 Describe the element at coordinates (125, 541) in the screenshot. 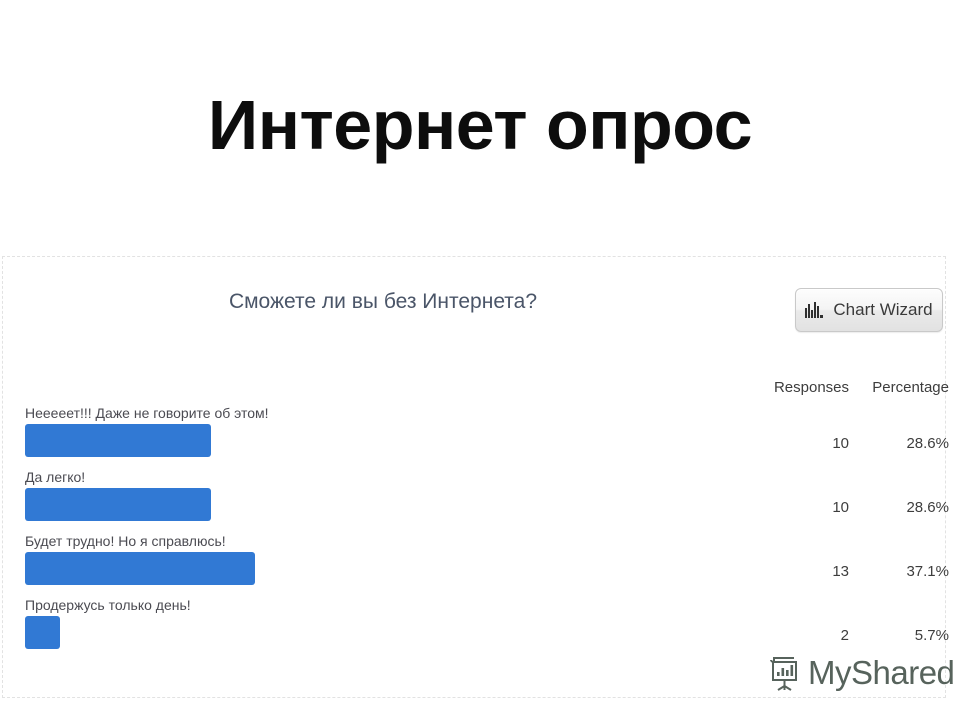

I see `answer-label: Будет трудно! Но я справлюсь!` at that location.